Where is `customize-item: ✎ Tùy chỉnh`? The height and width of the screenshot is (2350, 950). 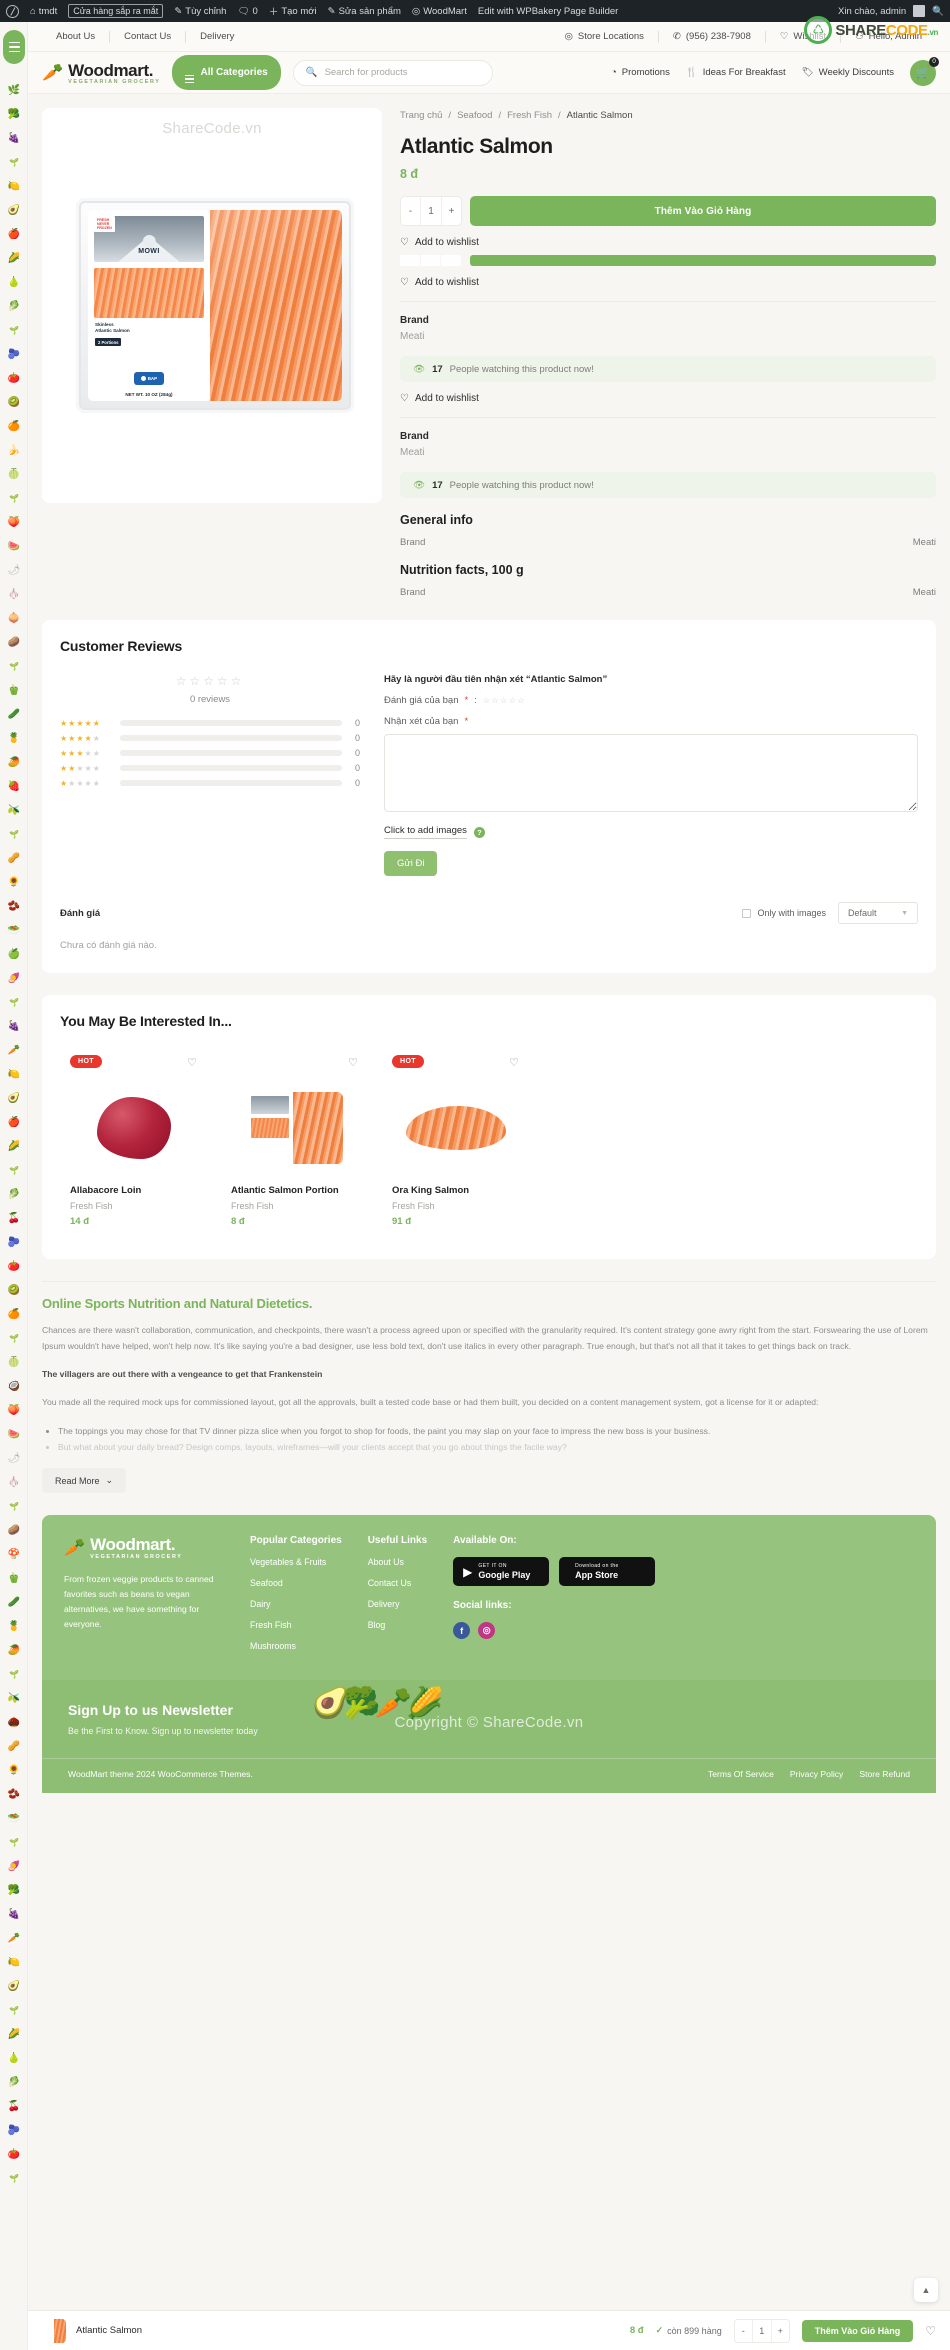 customize-item: ✎ Tùy chỉnh is located at coordinates (200, 11).